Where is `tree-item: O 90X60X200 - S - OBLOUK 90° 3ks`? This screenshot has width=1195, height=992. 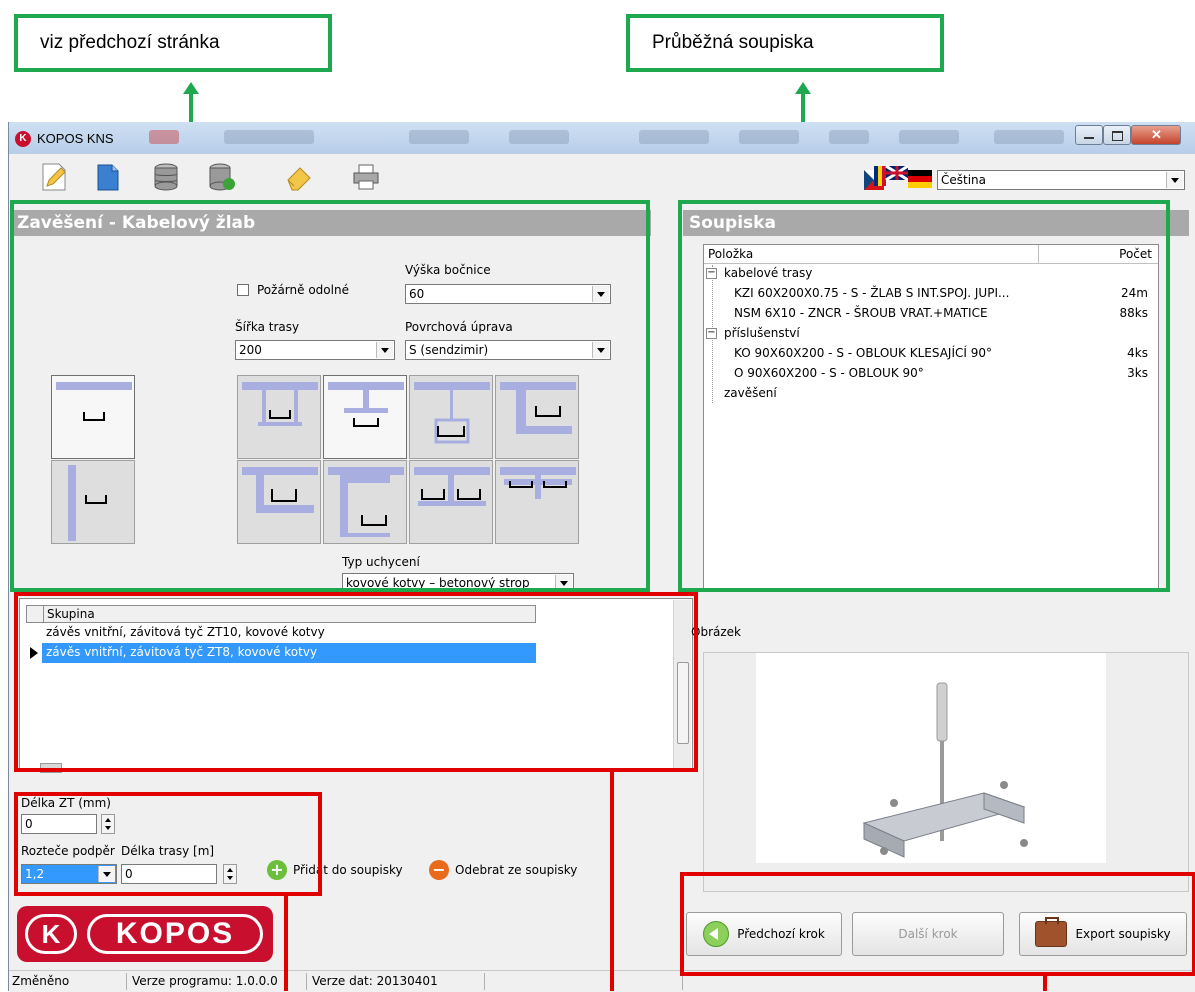 tree-item: O 90X60X200 - S - OBLOUK 90° 3ks is located at coordinates (931, 375).